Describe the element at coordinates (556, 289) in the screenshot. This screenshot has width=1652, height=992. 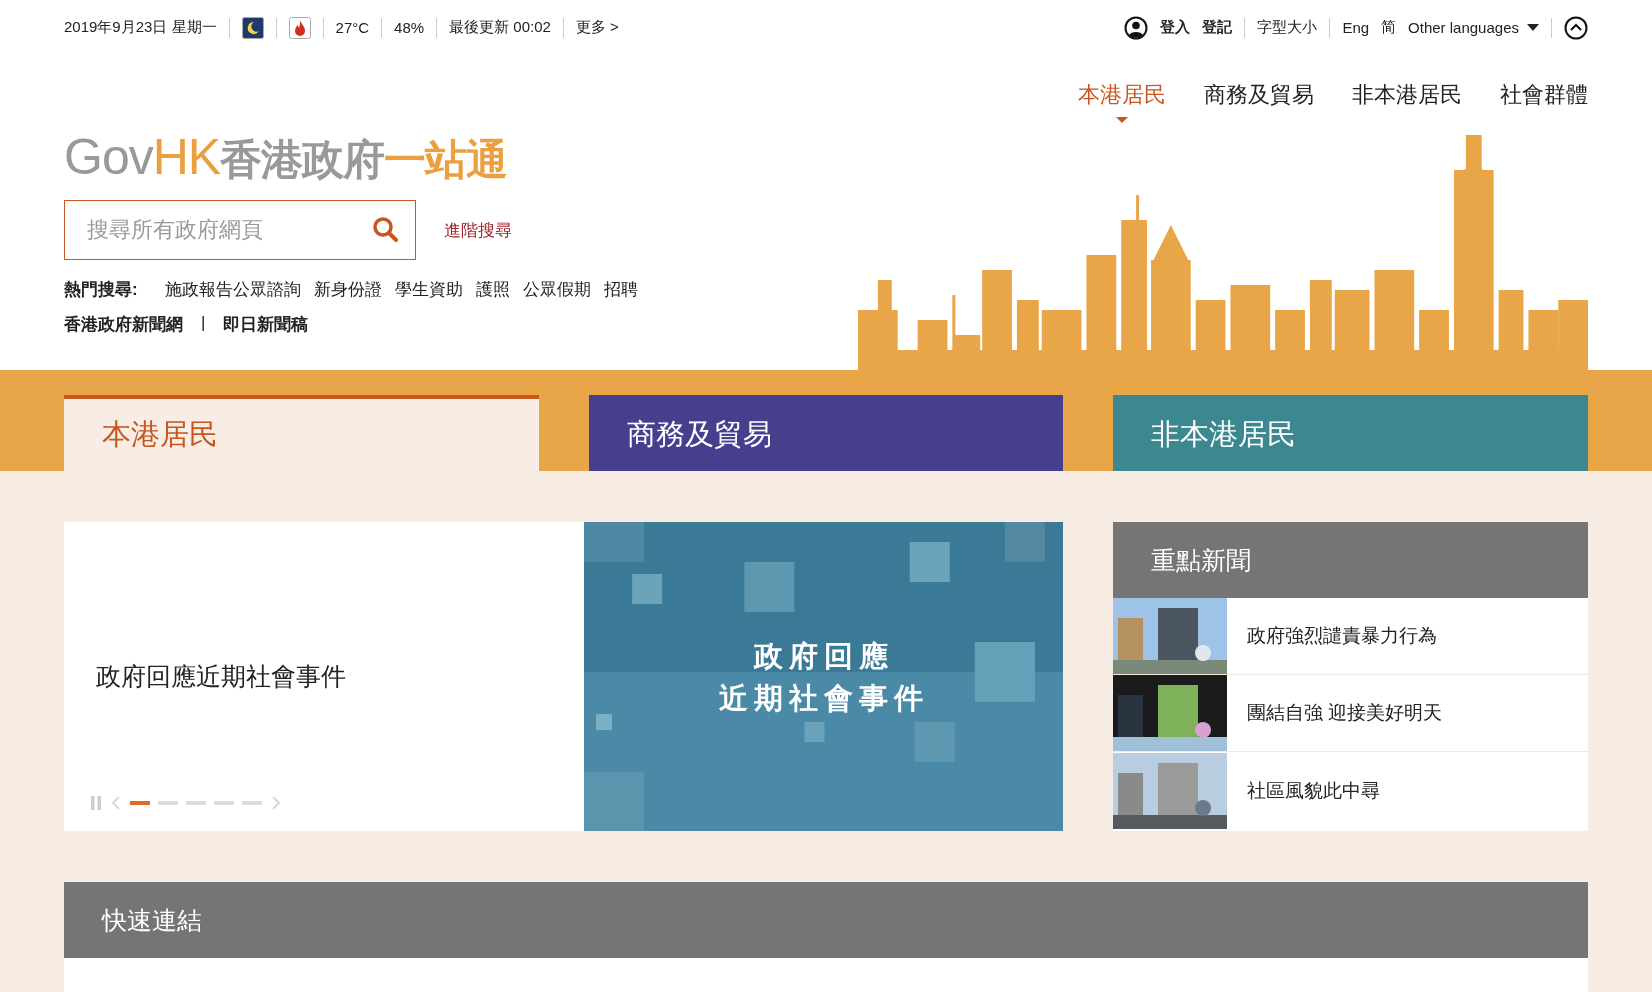
I see `hot-search-link: 公眾假期` at that location.